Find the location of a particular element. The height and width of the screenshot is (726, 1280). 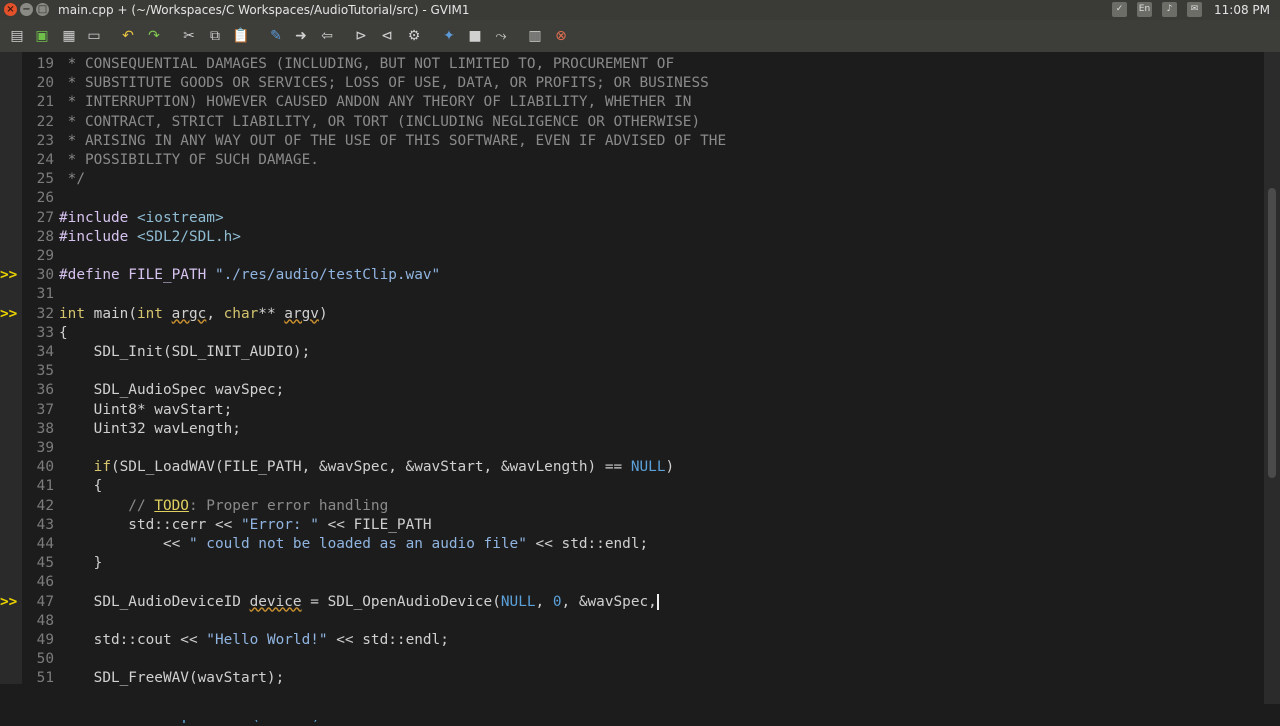

line-number: 31 is located at coordinates (45, 294).